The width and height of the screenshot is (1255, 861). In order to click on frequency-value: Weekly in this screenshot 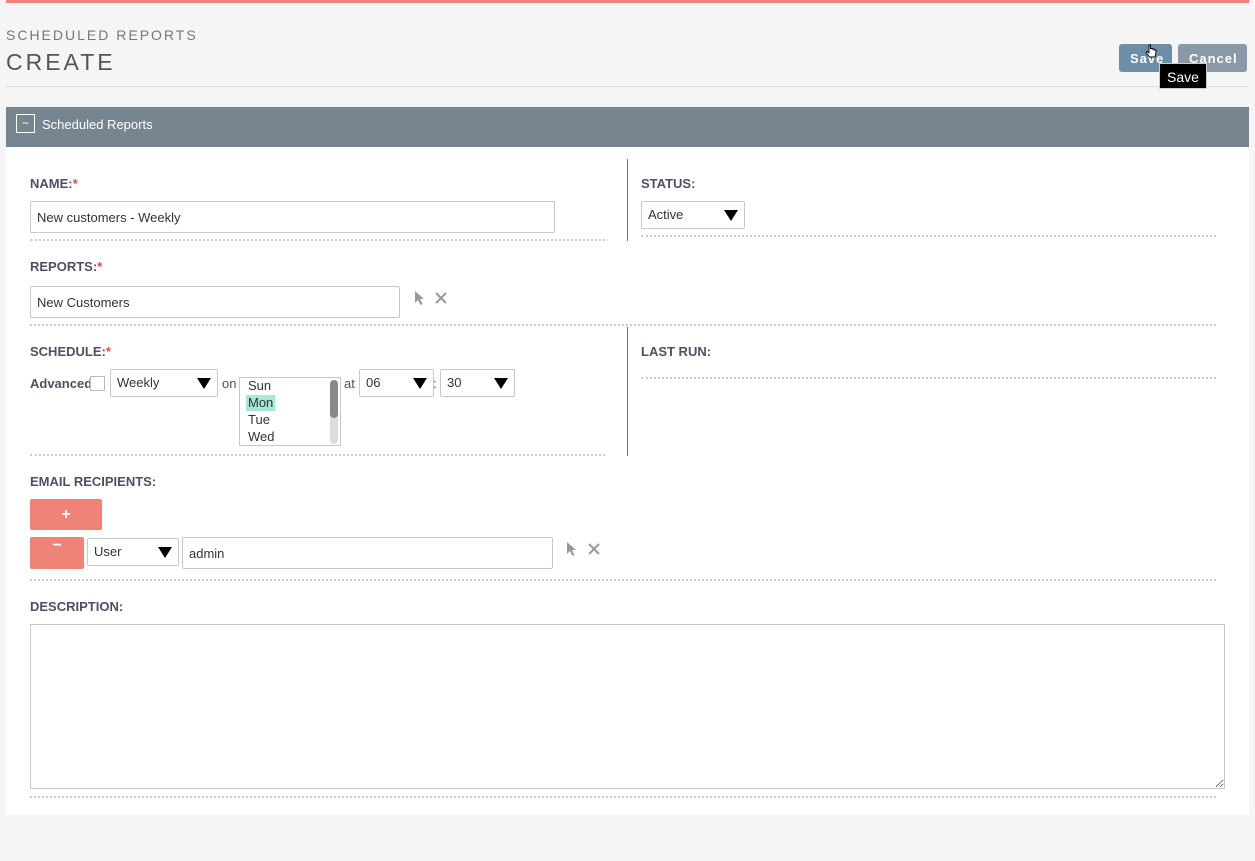, I will do `click(138, 382)`.